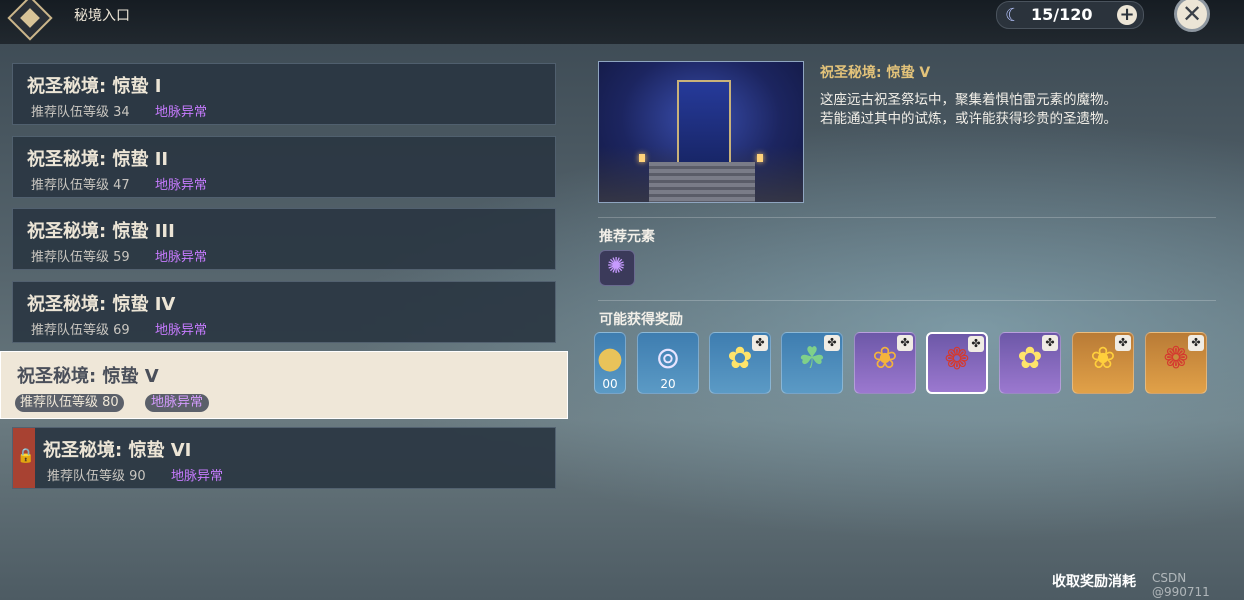 Image resolution: width=1244 pixels, height=600 pixels. Describe the element at coordinates (1062, 14) in the screenshot. I see `resin-value: 15/120` at that location.